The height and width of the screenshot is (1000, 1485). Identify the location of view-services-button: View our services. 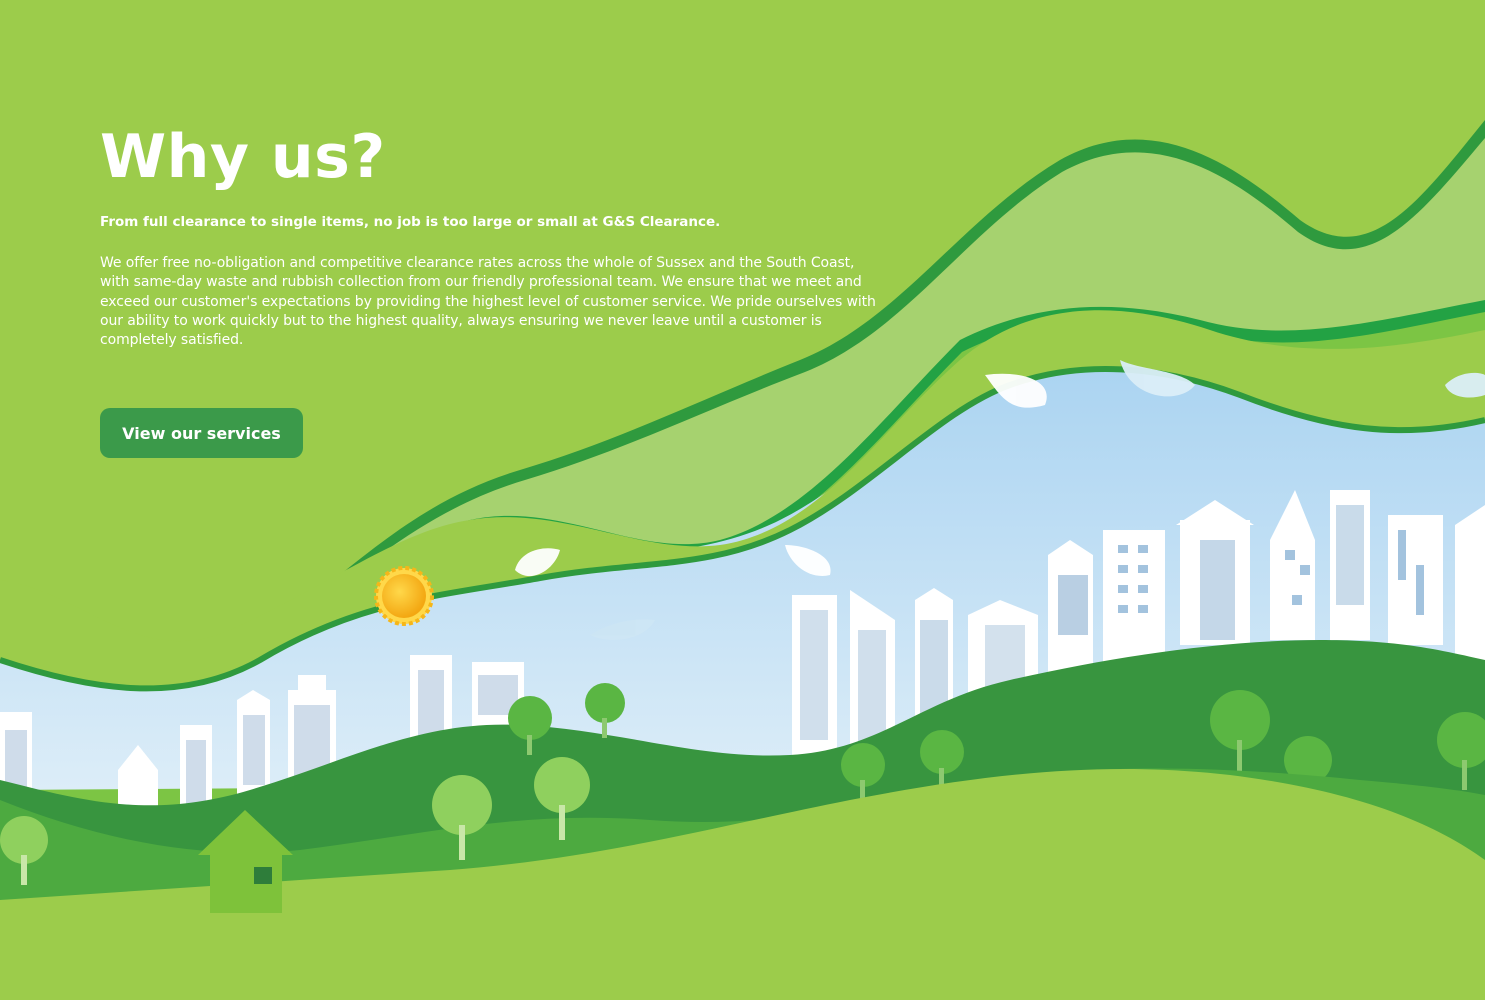
(201, 433).